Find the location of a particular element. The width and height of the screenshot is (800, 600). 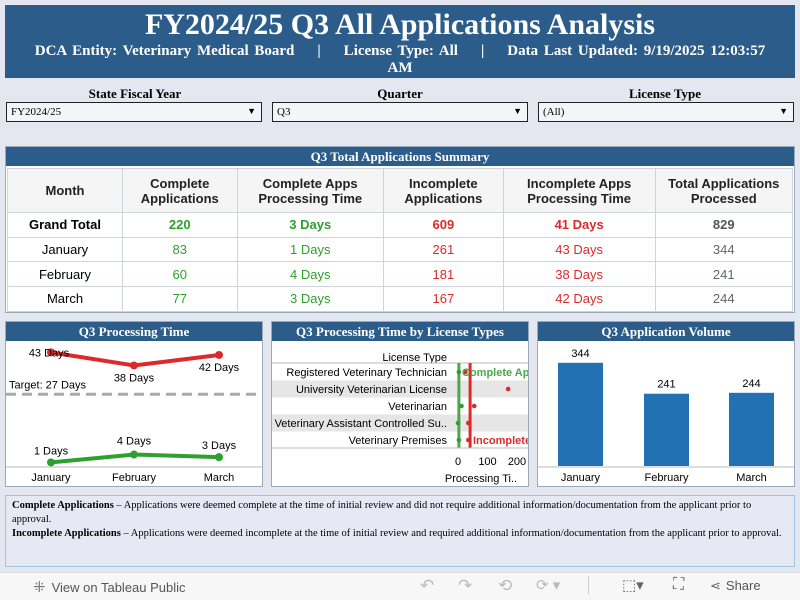

quarter-value: Q3 is located at coordinates (284, 112).